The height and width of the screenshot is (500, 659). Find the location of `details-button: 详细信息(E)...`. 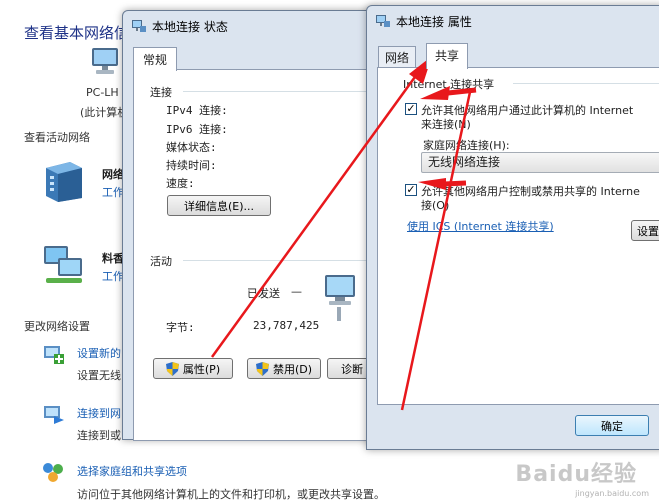

details-button: 详细信息(E)... is located at coordinates (219, 205).